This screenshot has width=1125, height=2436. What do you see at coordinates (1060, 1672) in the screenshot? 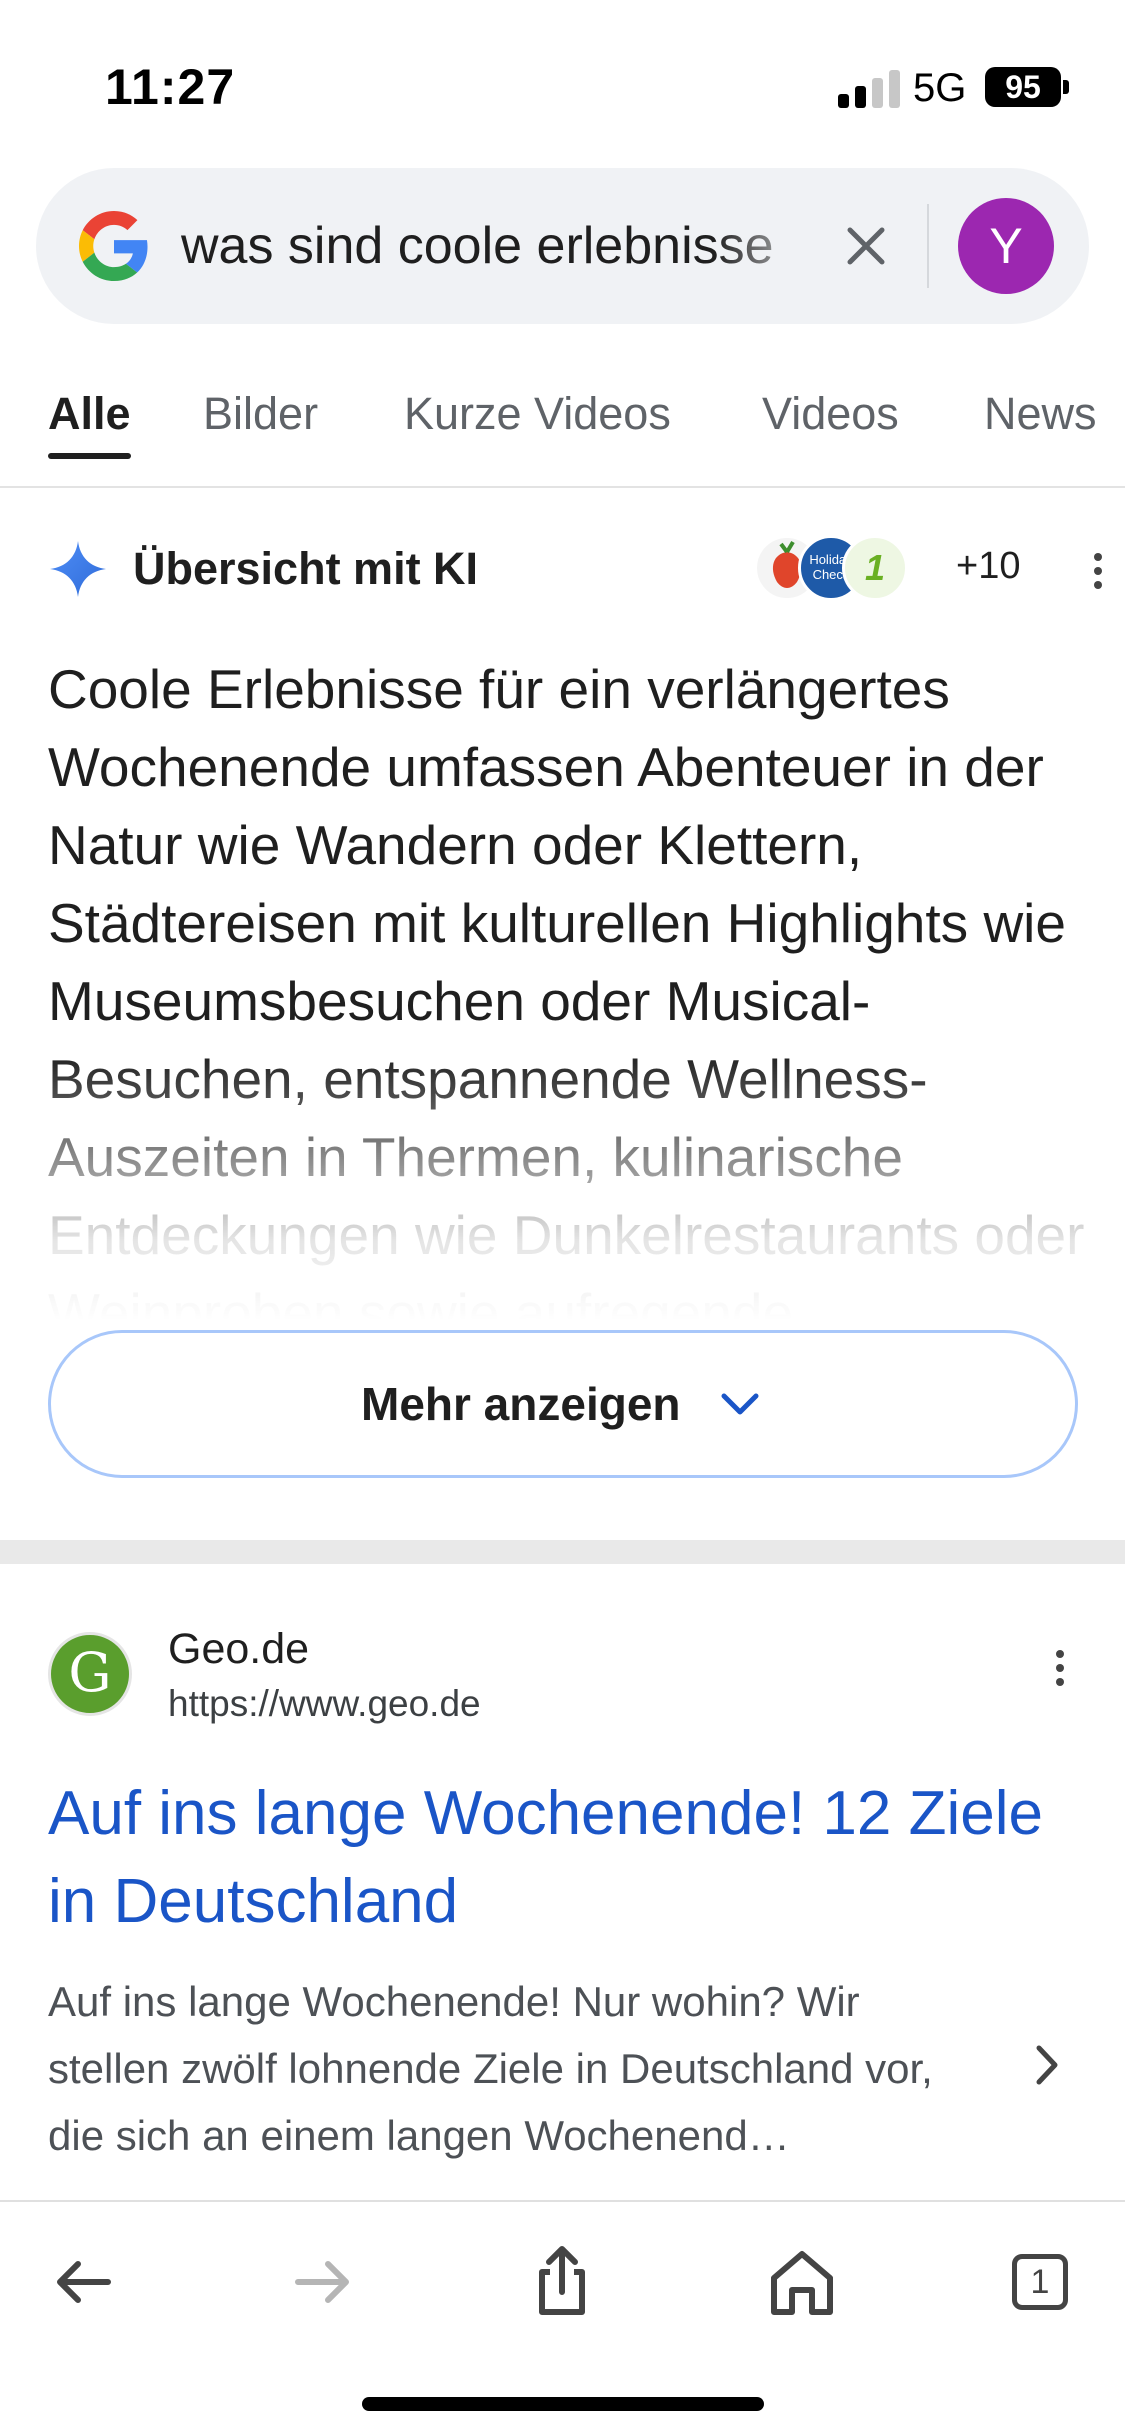
I see `result-more-options-icon` at bounding box center [1060, 1672].